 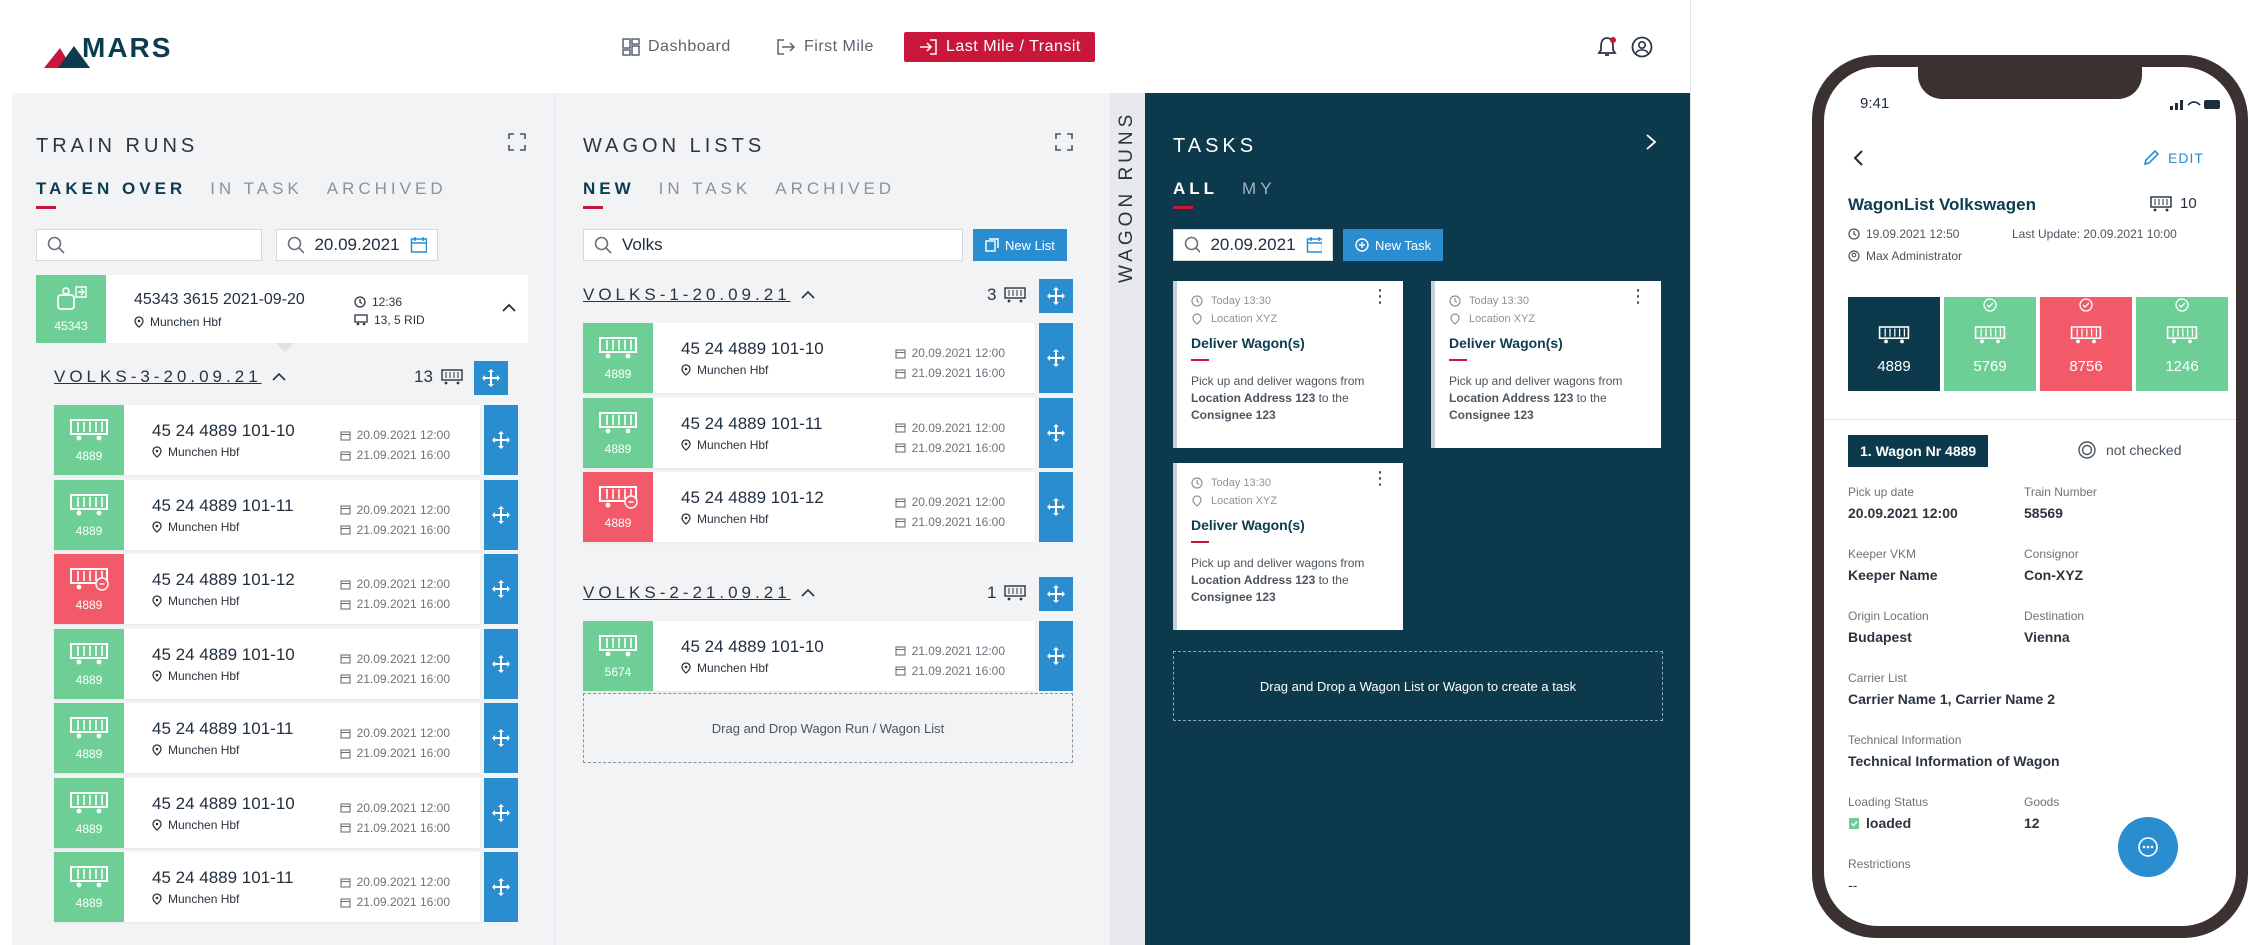 I want to click on wagon-tile: 4889, so click(x=1894, y=344).